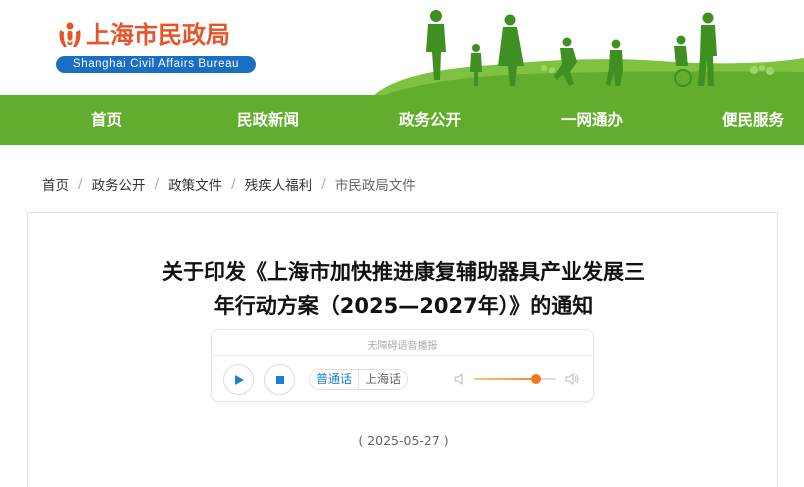  What do you see at coordinates (402, 355) in the screenshot?
I see `audio-player-divider` at bounding box center [402, 355].